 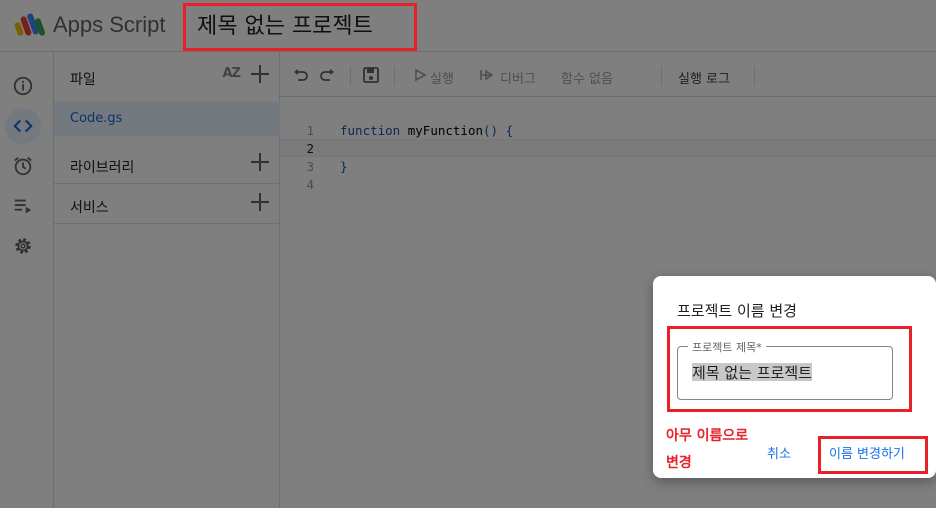 I want to click on dialog-title: 프로젝트 이름 변경, so click(x=737, y=311).